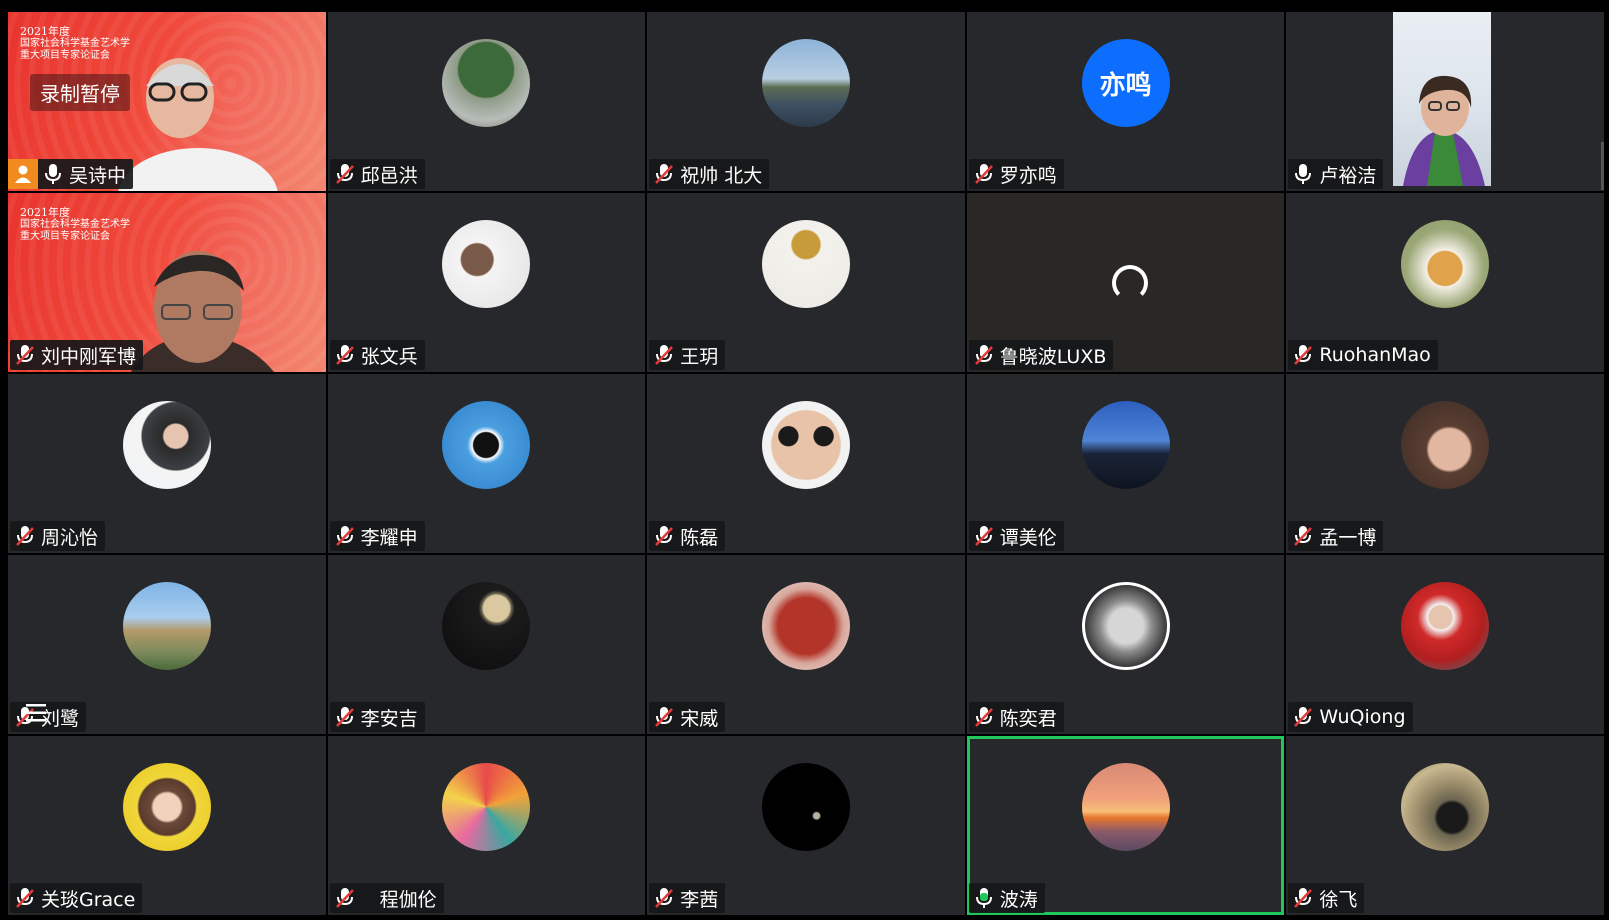 This screenshot has height=920, width=1609. I want to click on participant-tile: 陈奕君, so click(1125, 644).